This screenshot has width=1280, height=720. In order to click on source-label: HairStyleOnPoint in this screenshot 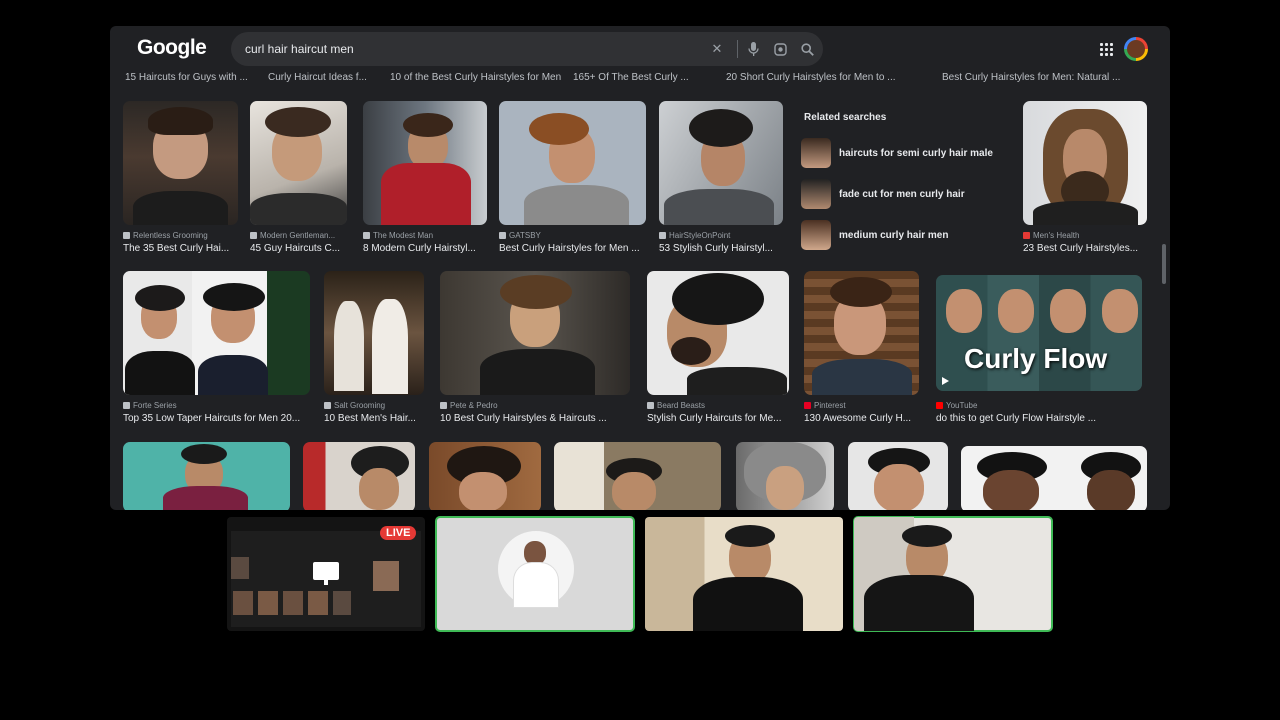, I will do `click(700, 235)`.